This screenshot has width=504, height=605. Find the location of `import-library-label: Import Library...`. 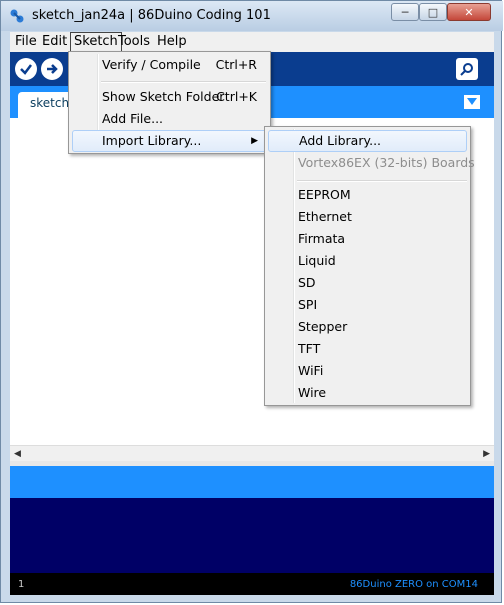

import-library-label: Import Library... is located at coordinates (152, 140).